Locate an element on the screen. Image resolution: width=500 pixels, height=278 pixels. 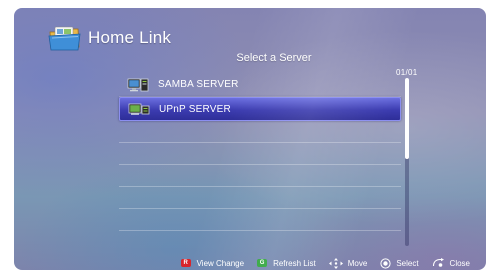
refresh-list-label: Refresh List is located at coordinates (294, 263).